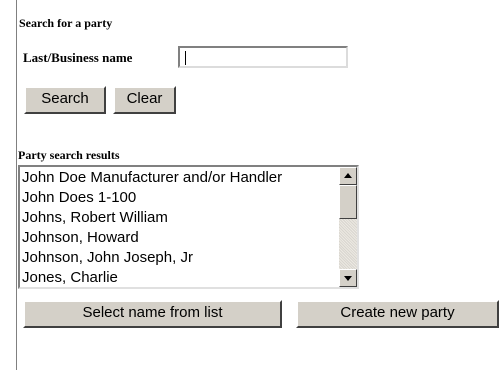 The height and width of the screenshot is (370, 501). Describe the element at coordinates (181, 218) in the screenshot. I see `list-item: Johns, Robert William` at that location.